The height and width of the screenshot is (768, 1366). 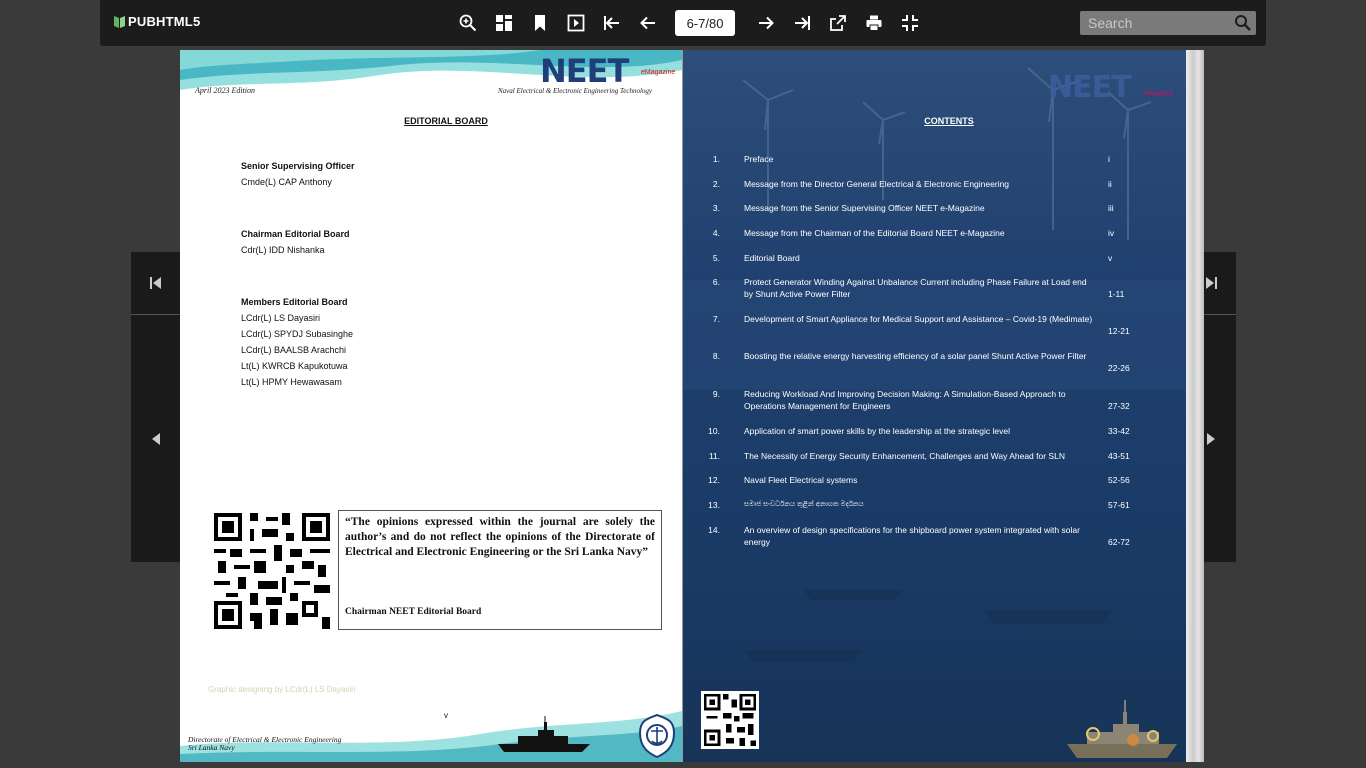 I want to click on toc-page: i, so click(x=1109, y=159).